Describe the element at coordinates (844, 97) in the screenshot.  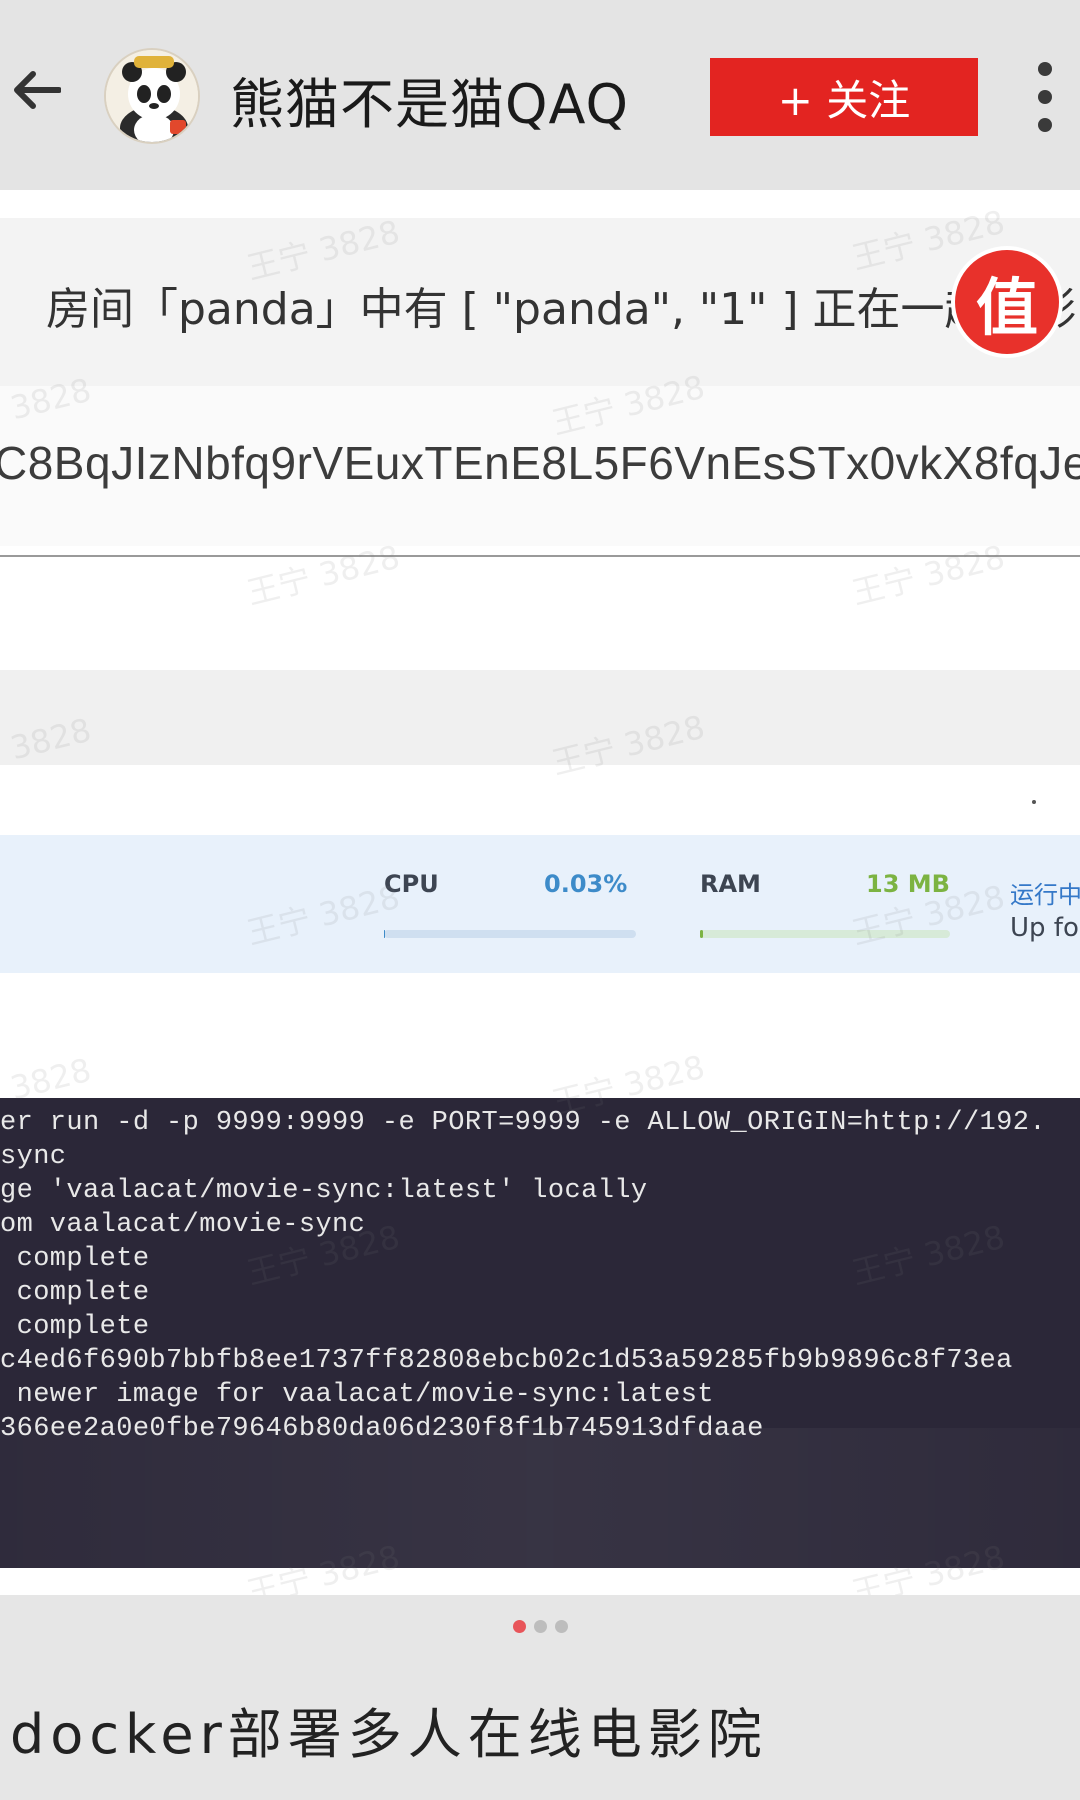
I see `follow-button: + 关注` at that location.